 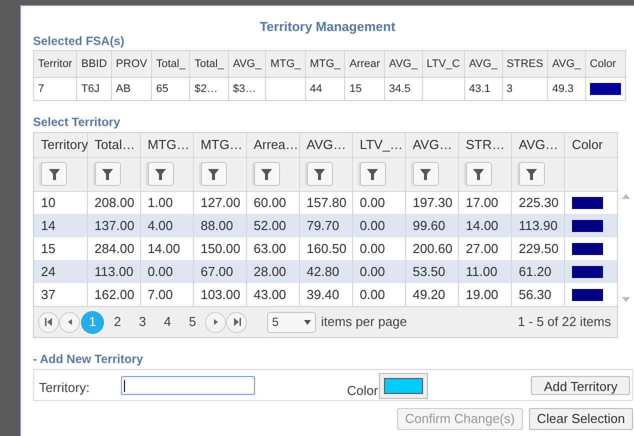 What do you see at coordinates (188, 385) in the screenshot?
I see `territory-input` at bounding box center [188, 385].